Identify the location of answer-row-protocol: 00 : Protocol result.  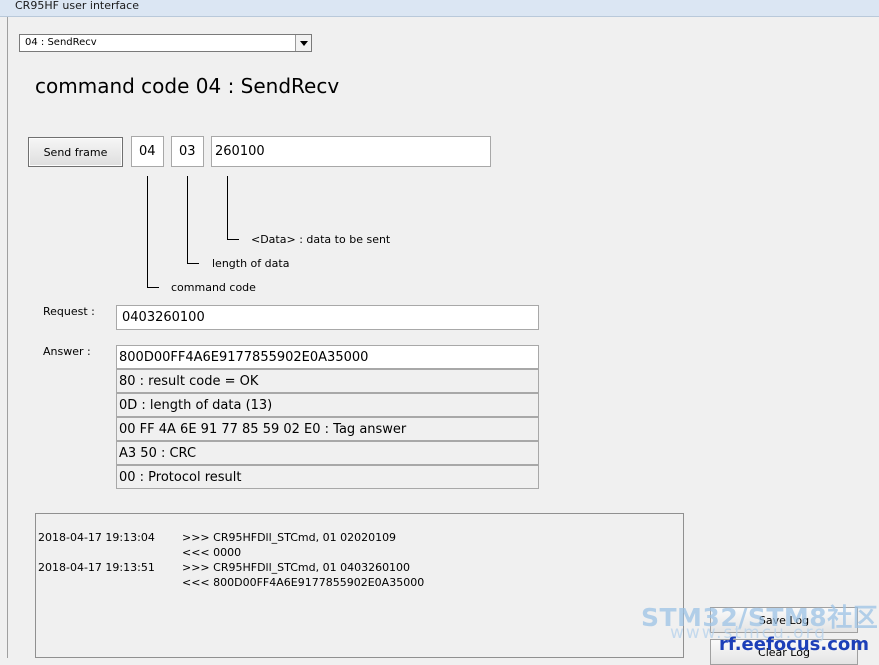
(327, 477).